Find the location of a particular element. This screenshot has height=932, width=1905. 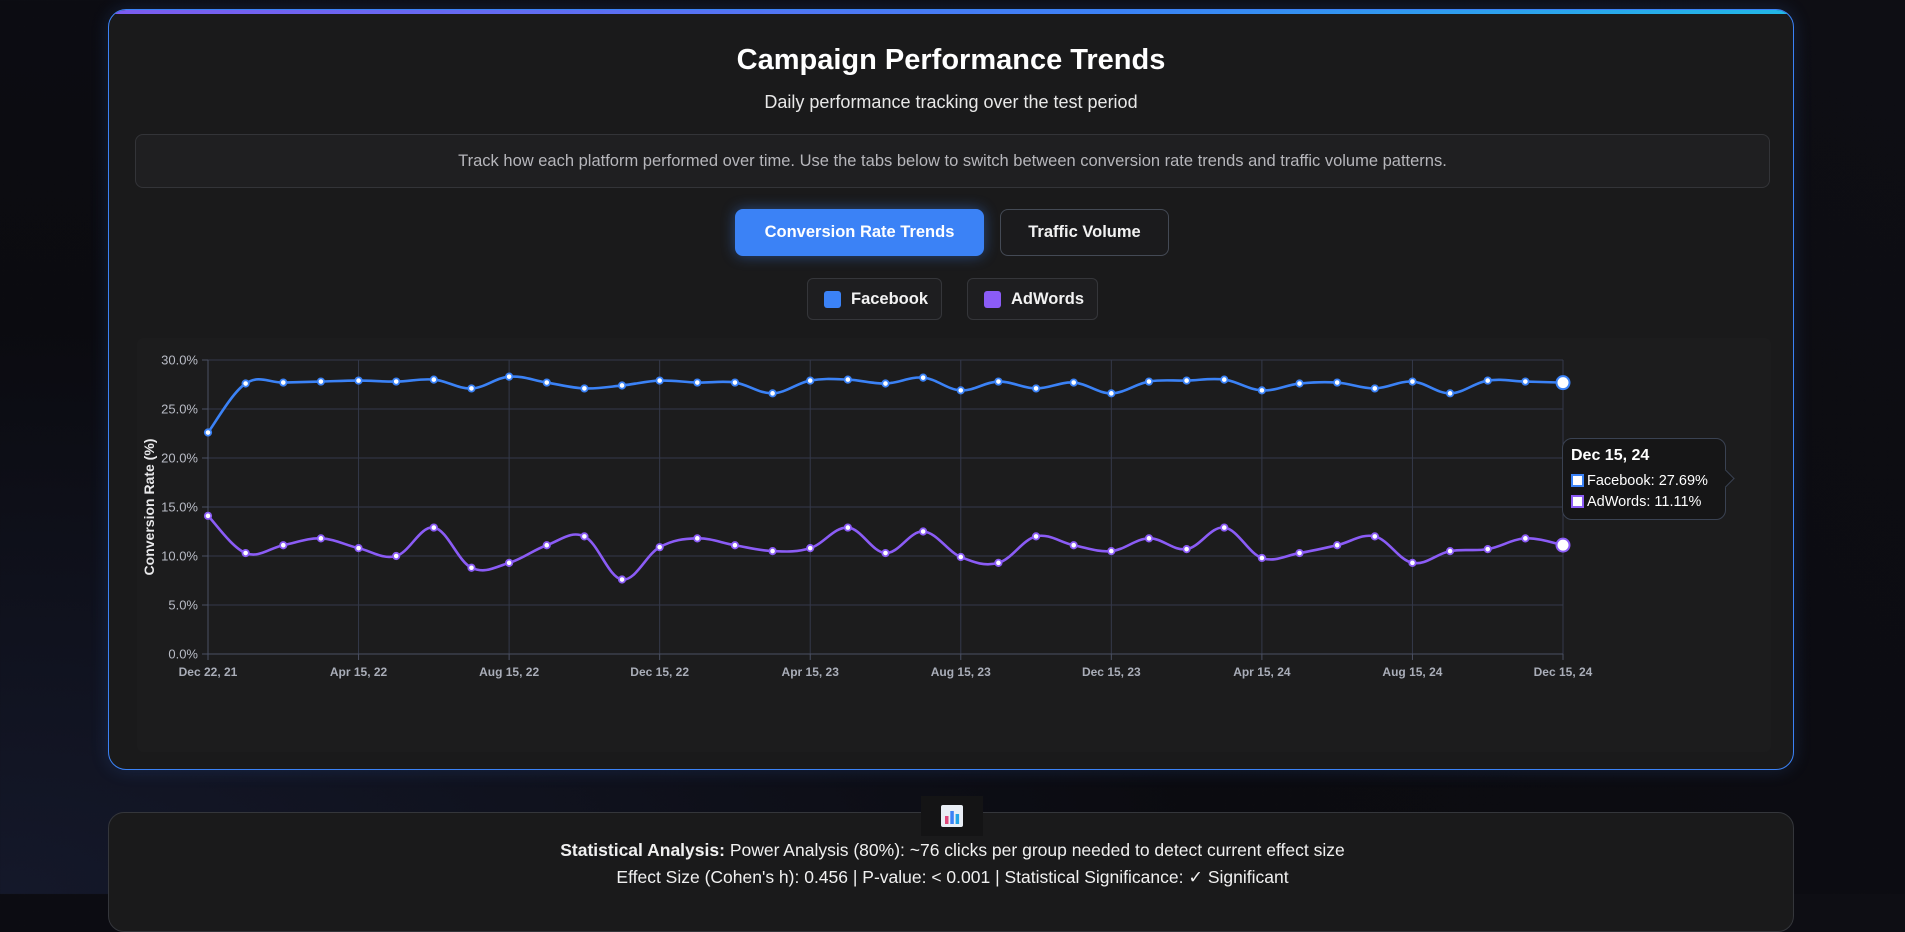

legend-item-facebook: Facebook is located at coordinates (874, 299).